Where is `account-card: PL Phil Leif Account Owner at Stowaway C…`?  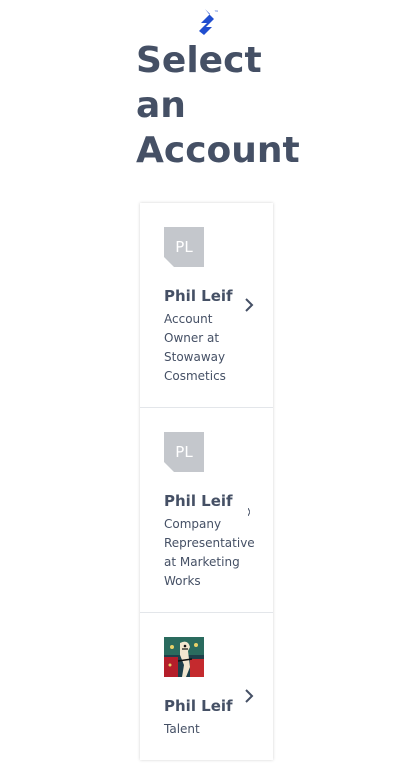
account-card: PL Phil Leif Account Owner at Stowaway C… is located at coordinates (206, 305).